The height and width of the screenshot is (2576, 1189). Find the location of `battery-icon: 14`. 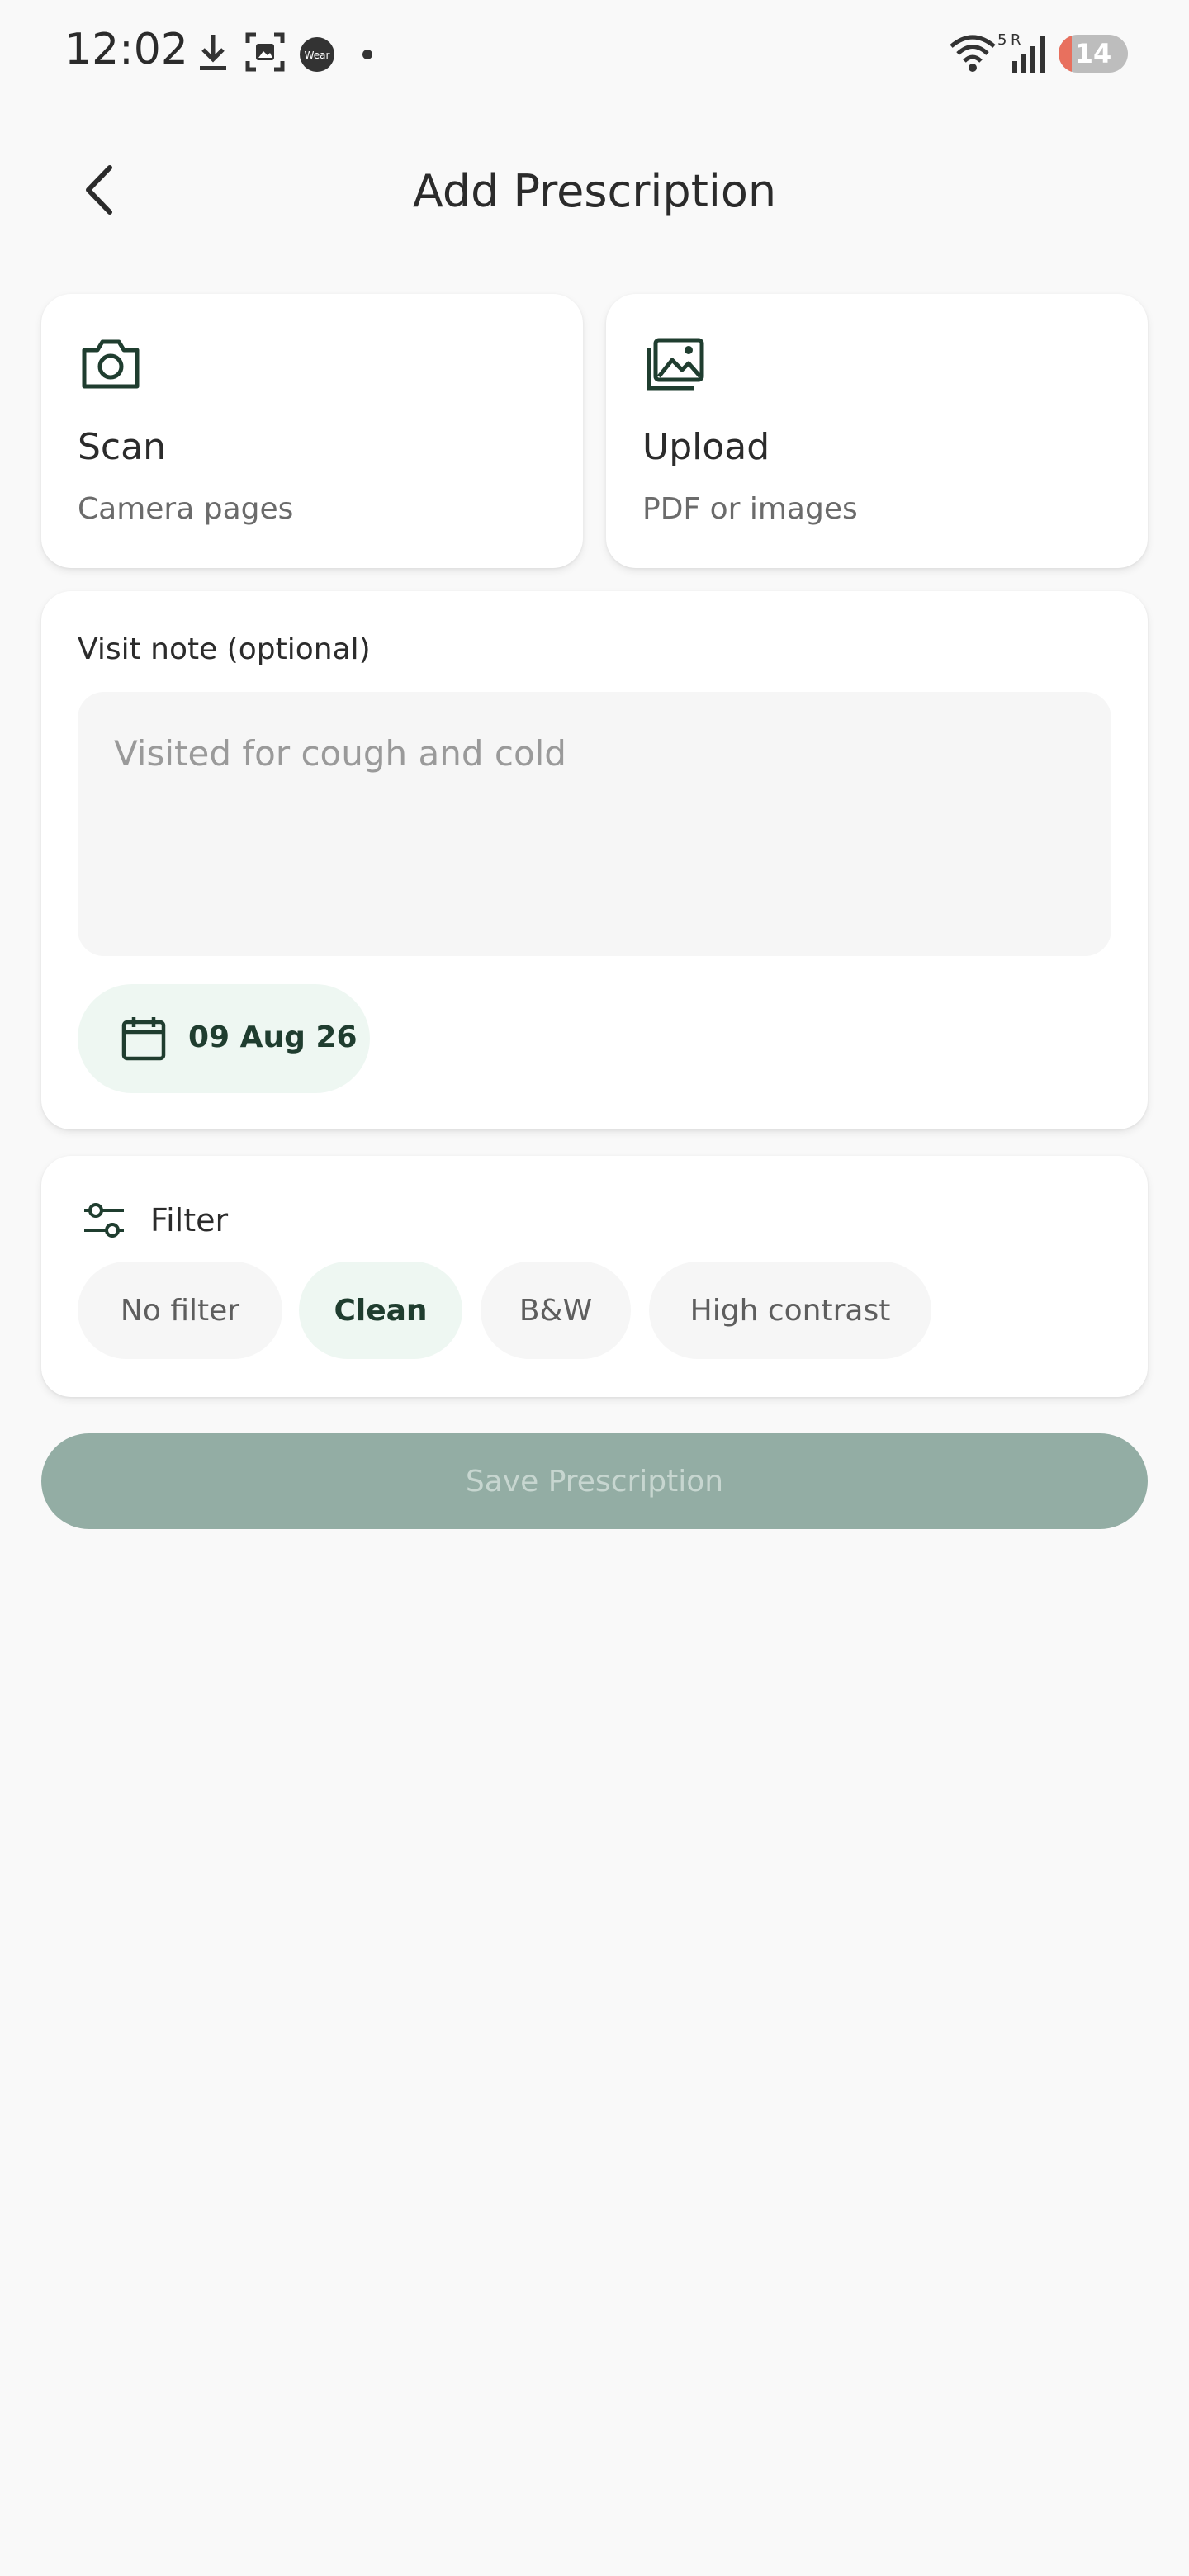

battery-icon: 14 is located at coordinates (1093, 54).